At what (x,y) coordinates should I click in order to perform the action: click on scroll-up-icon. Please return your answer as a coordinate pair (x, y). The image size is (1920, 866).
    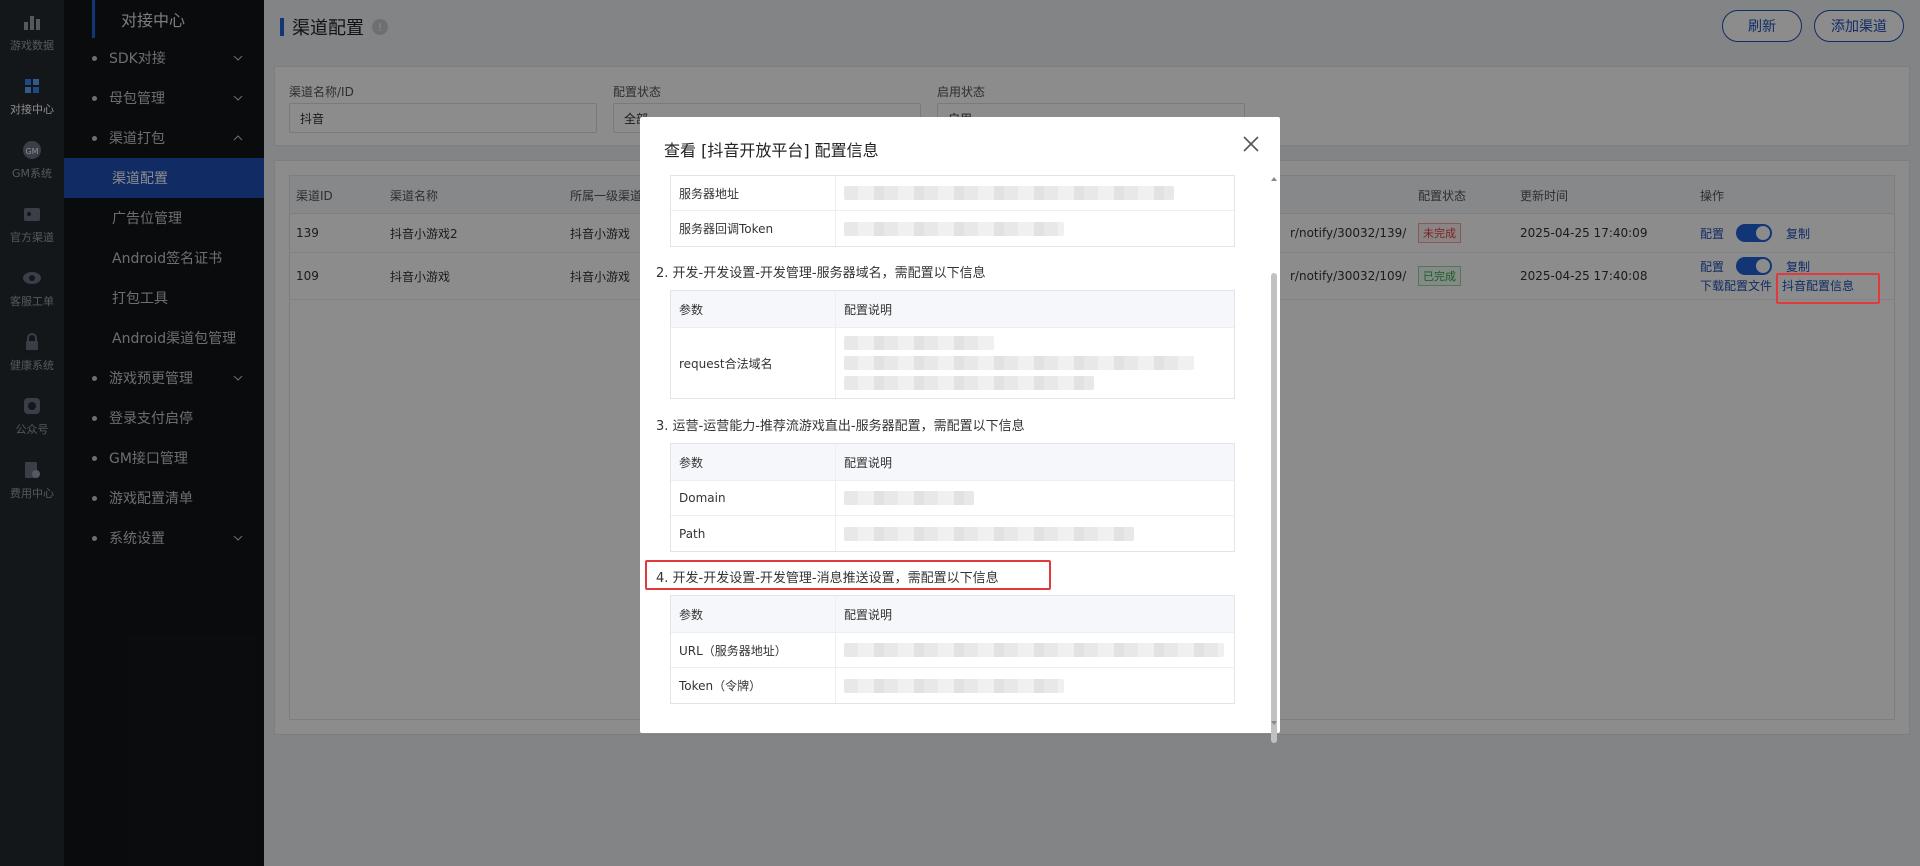
    Looking at the image, I should click on (1274, 179).